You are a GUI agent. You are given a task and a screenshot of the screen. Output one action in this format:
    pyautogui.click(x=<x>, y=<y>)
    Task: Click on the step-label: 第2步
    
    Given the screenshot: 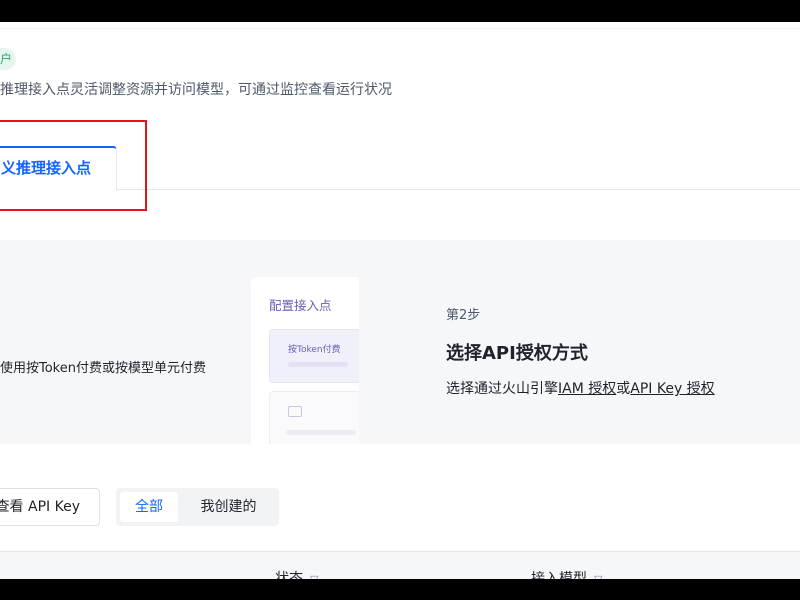 What is the action you would take?
    pyautogui.click(x=463, y=315)
    